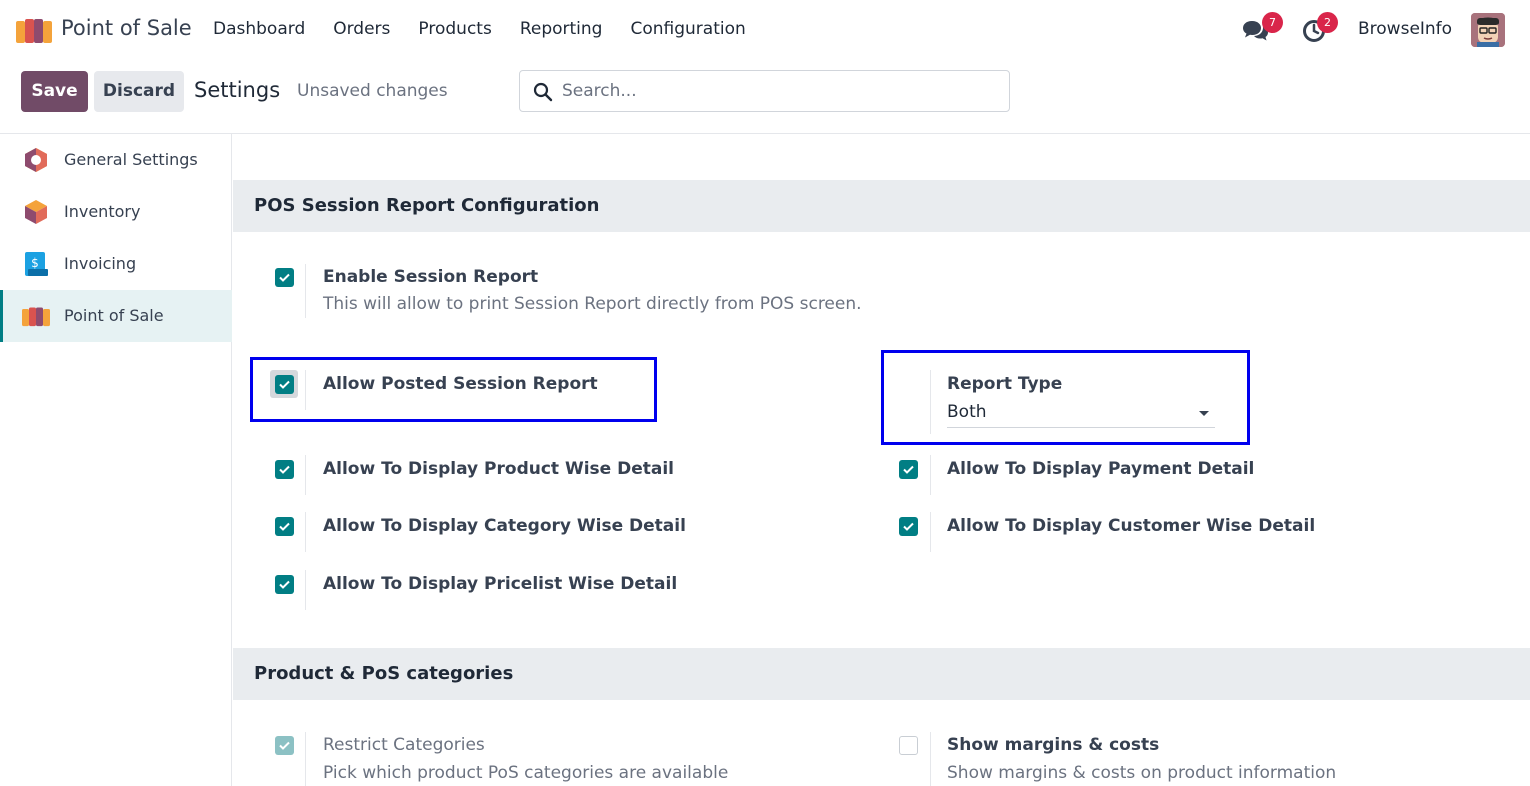  Describe the element at coordinates (54, 91) in the screenshot. I see `save-button: Save` at that location.